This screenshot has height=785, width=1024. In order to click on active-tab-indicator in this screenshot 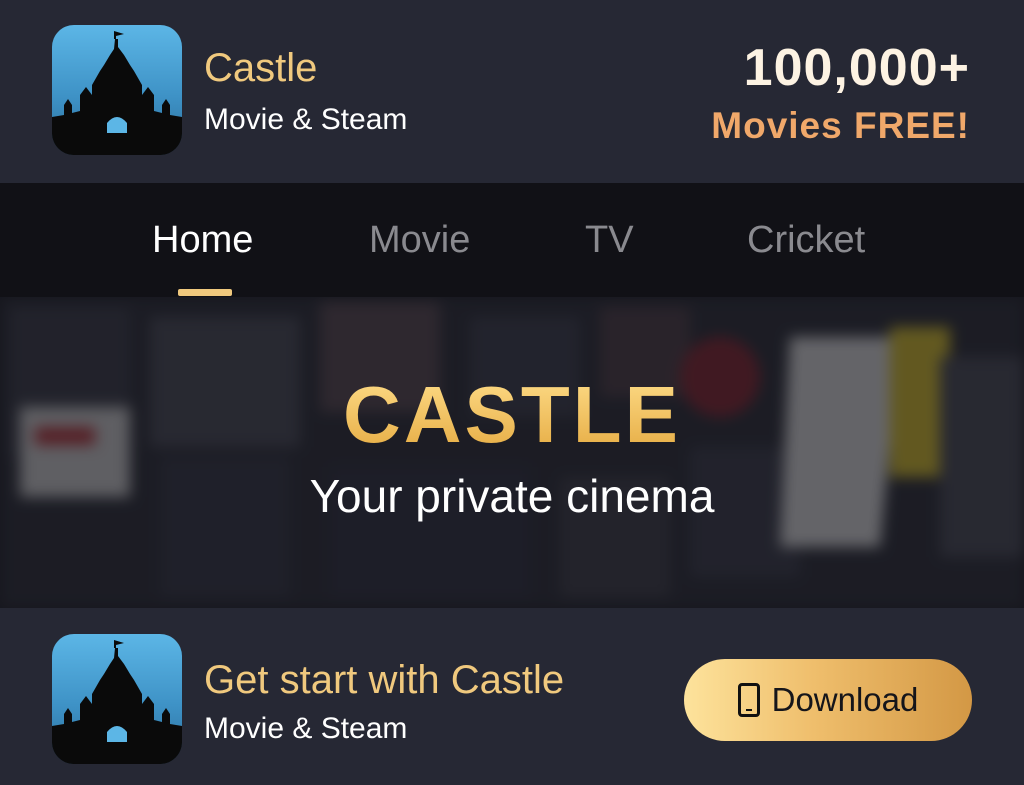, I will do `click(205, 292)`.